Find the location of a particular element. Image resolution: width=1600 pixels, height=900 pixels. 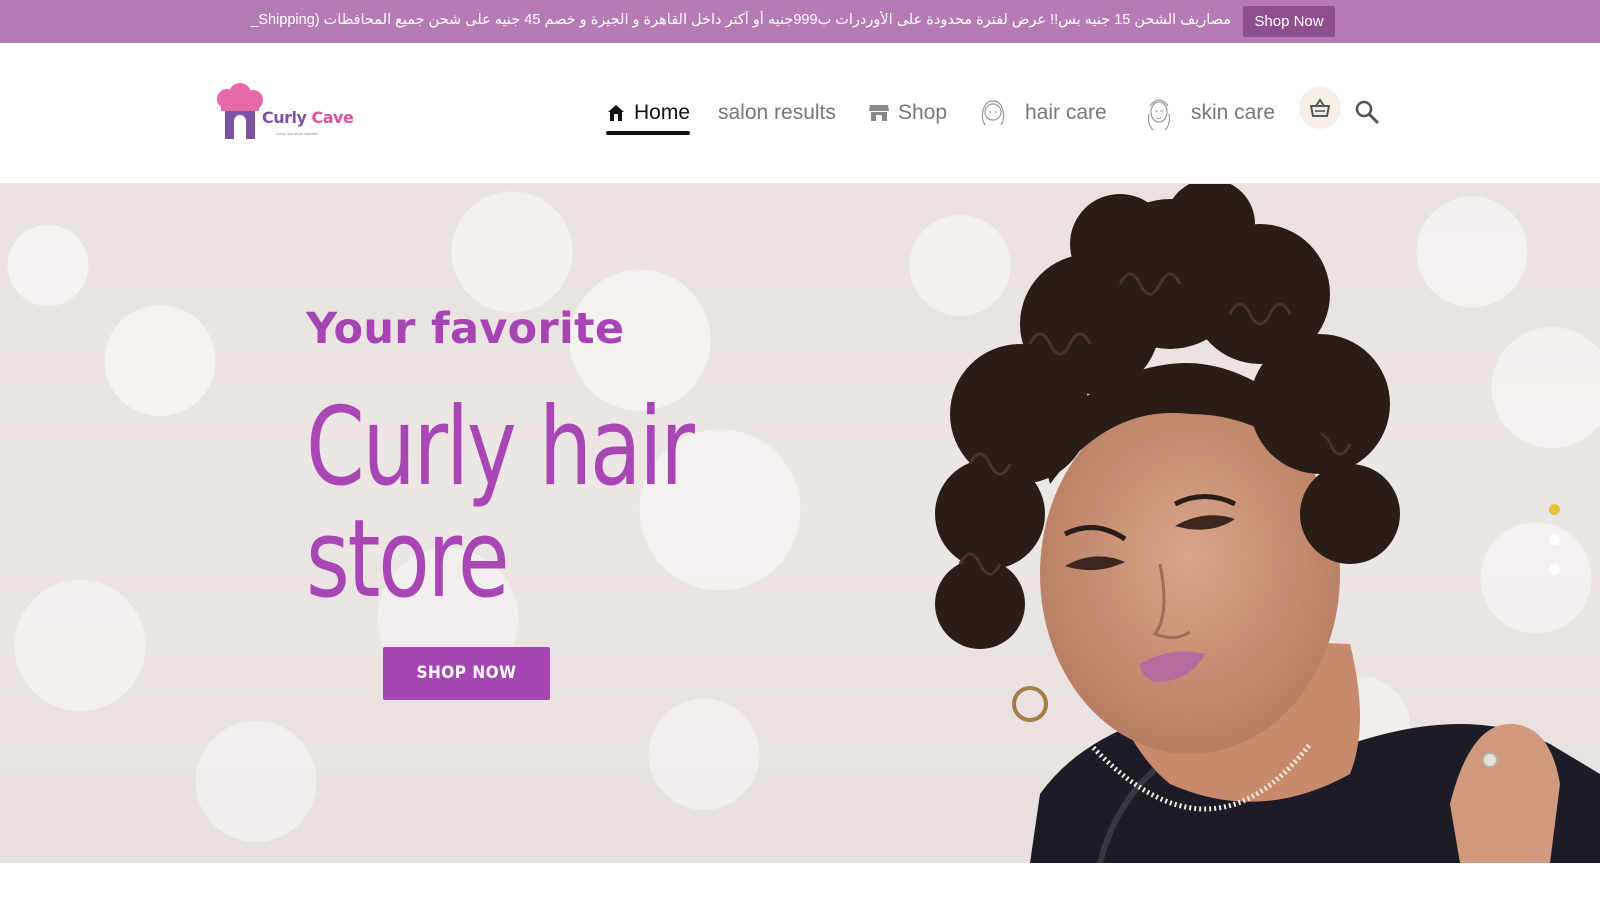

search-button is located at coordinates (1367, 112).